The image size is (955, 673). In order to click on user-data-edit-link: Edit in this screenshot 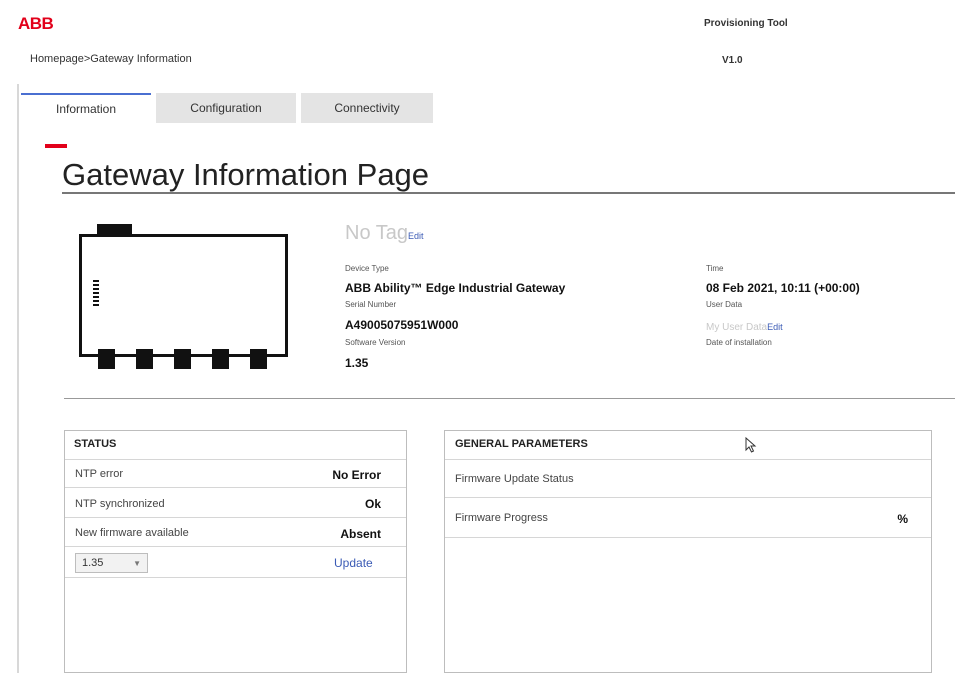, I will do `click(775, 327)`.